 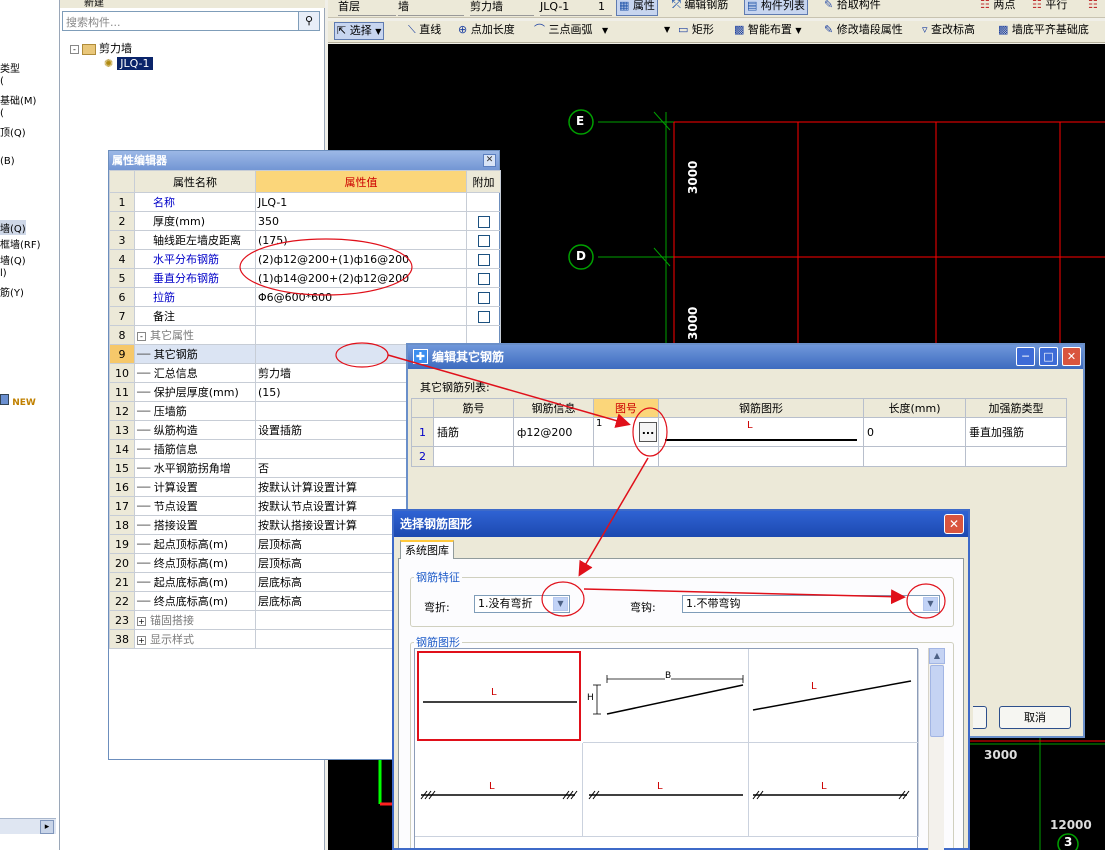 What do you see at coordinates (1025, 356) in the screenshot?
I see `minimize-icon: ─` at bounding box center [1025, 356].